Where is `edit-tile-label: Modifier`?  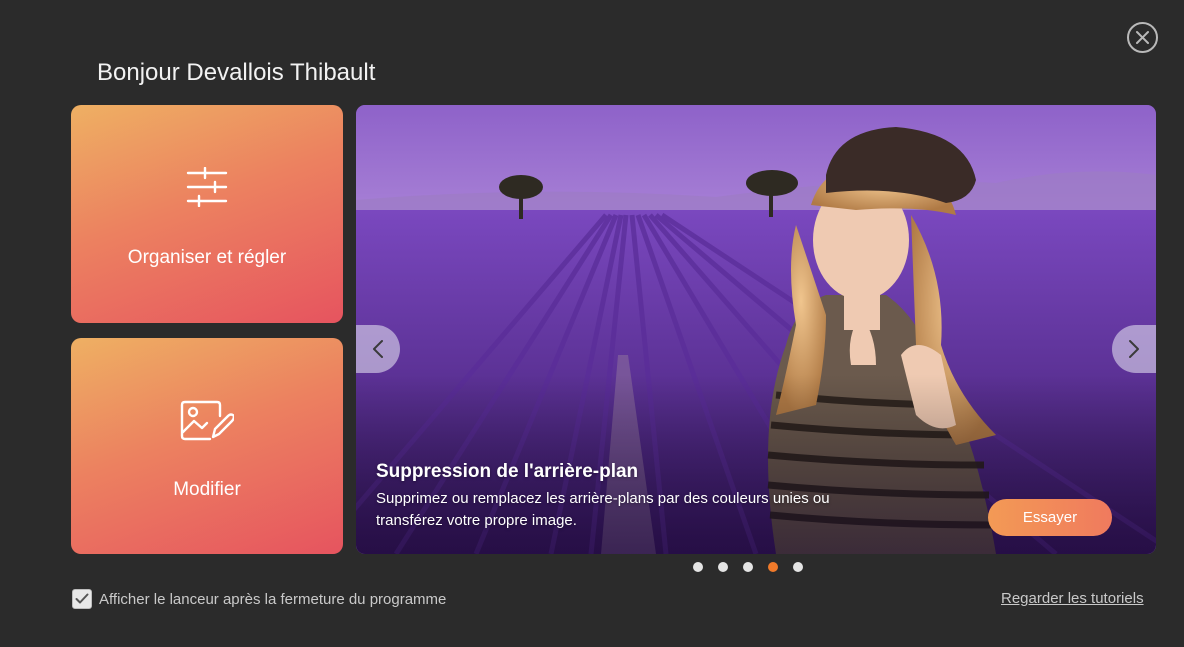 edit-tile-label: Modifier is located at coordinates (207, 489).